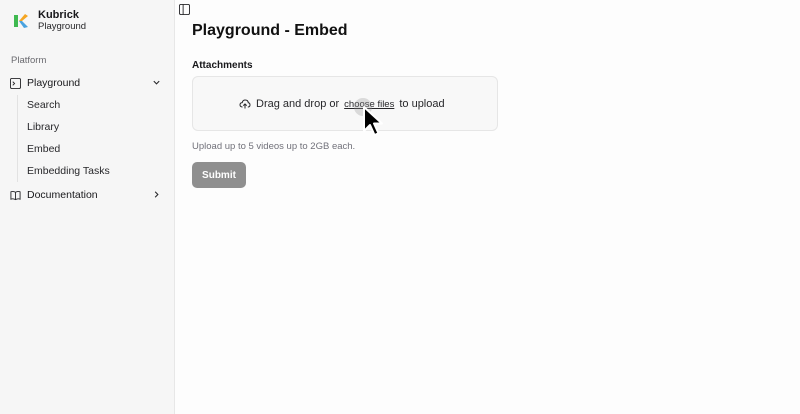 The height and width of the screenshot is (414, 800). I want to click on book-icon, so click(15, 195).